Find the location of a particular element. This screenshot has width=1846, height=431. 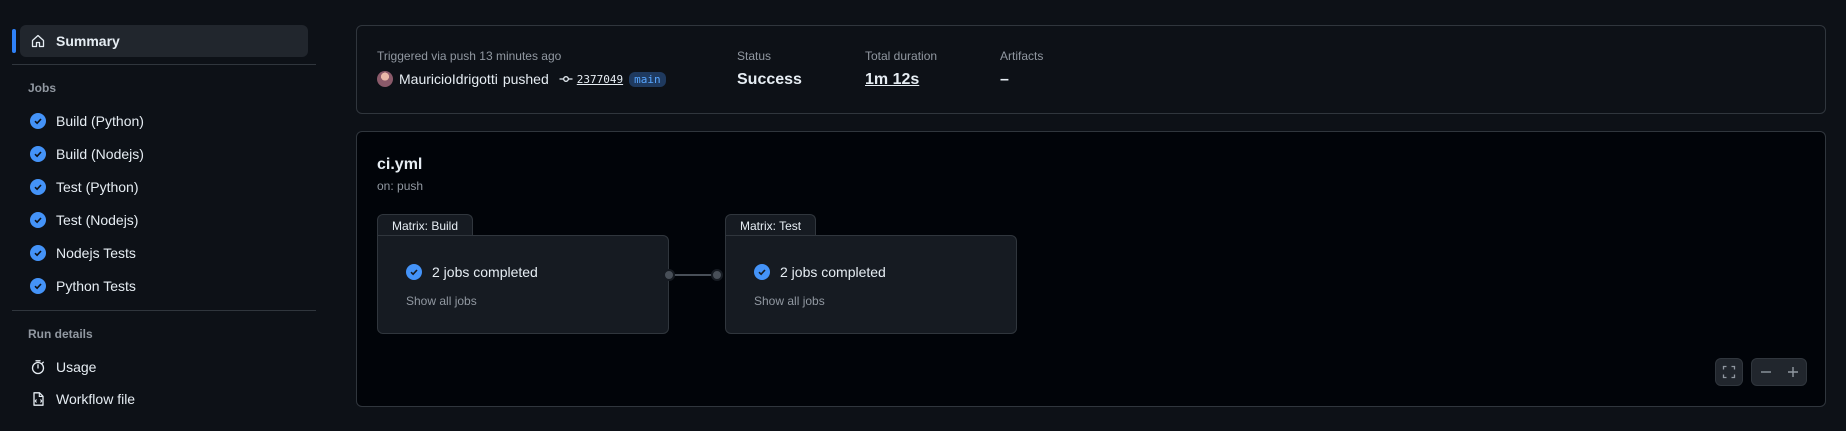

sidebar-item-label: Summary is located at coordinates (88, 41).